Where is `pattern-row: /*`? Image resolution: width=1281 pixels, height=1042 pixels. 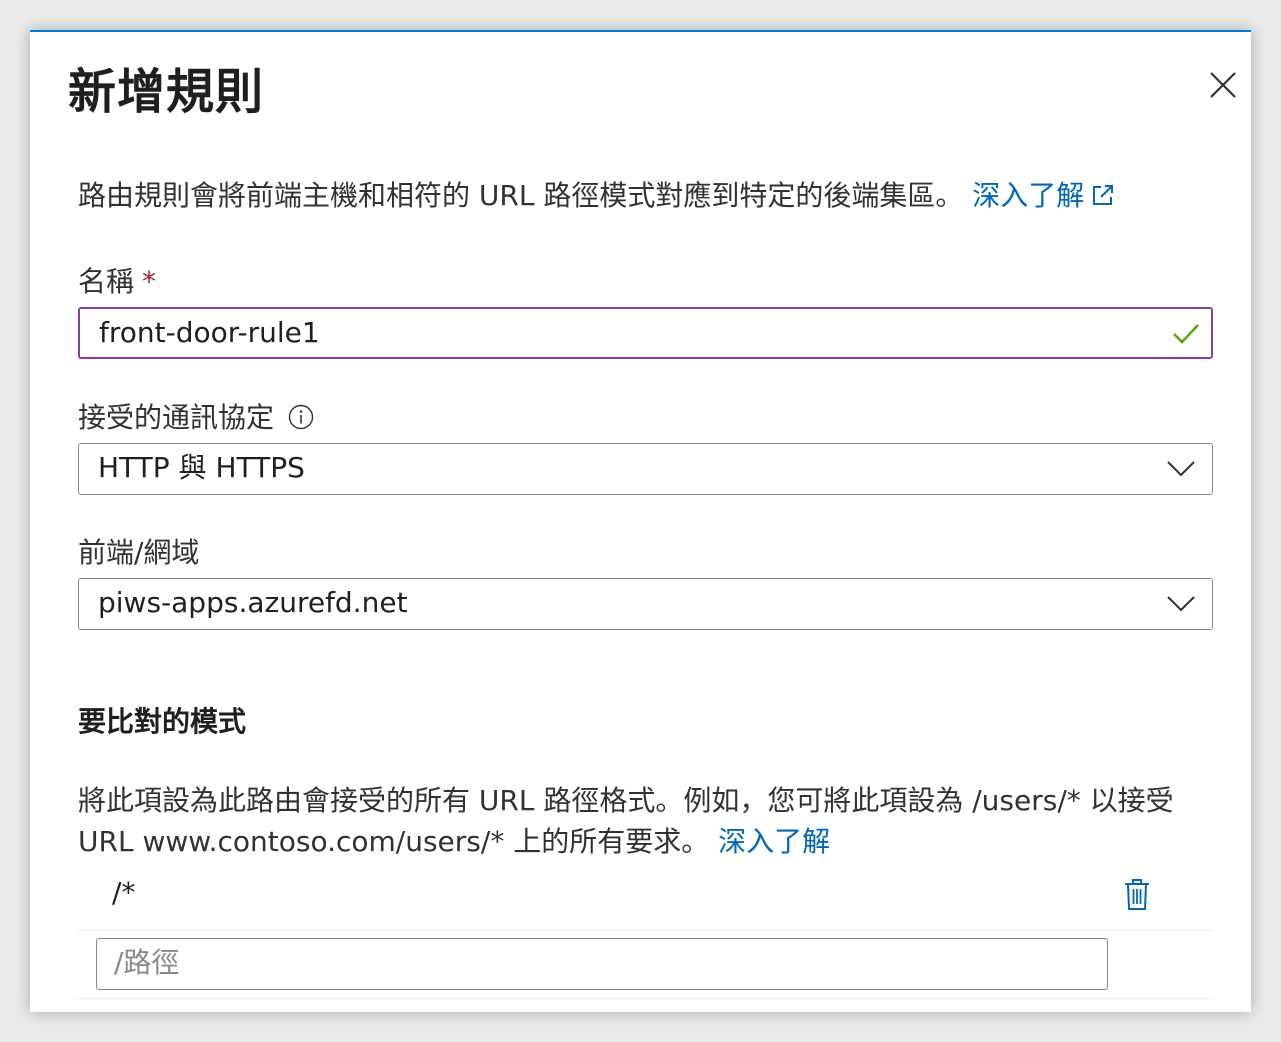
pattern-row: /* is located at coordinates (645, 902).